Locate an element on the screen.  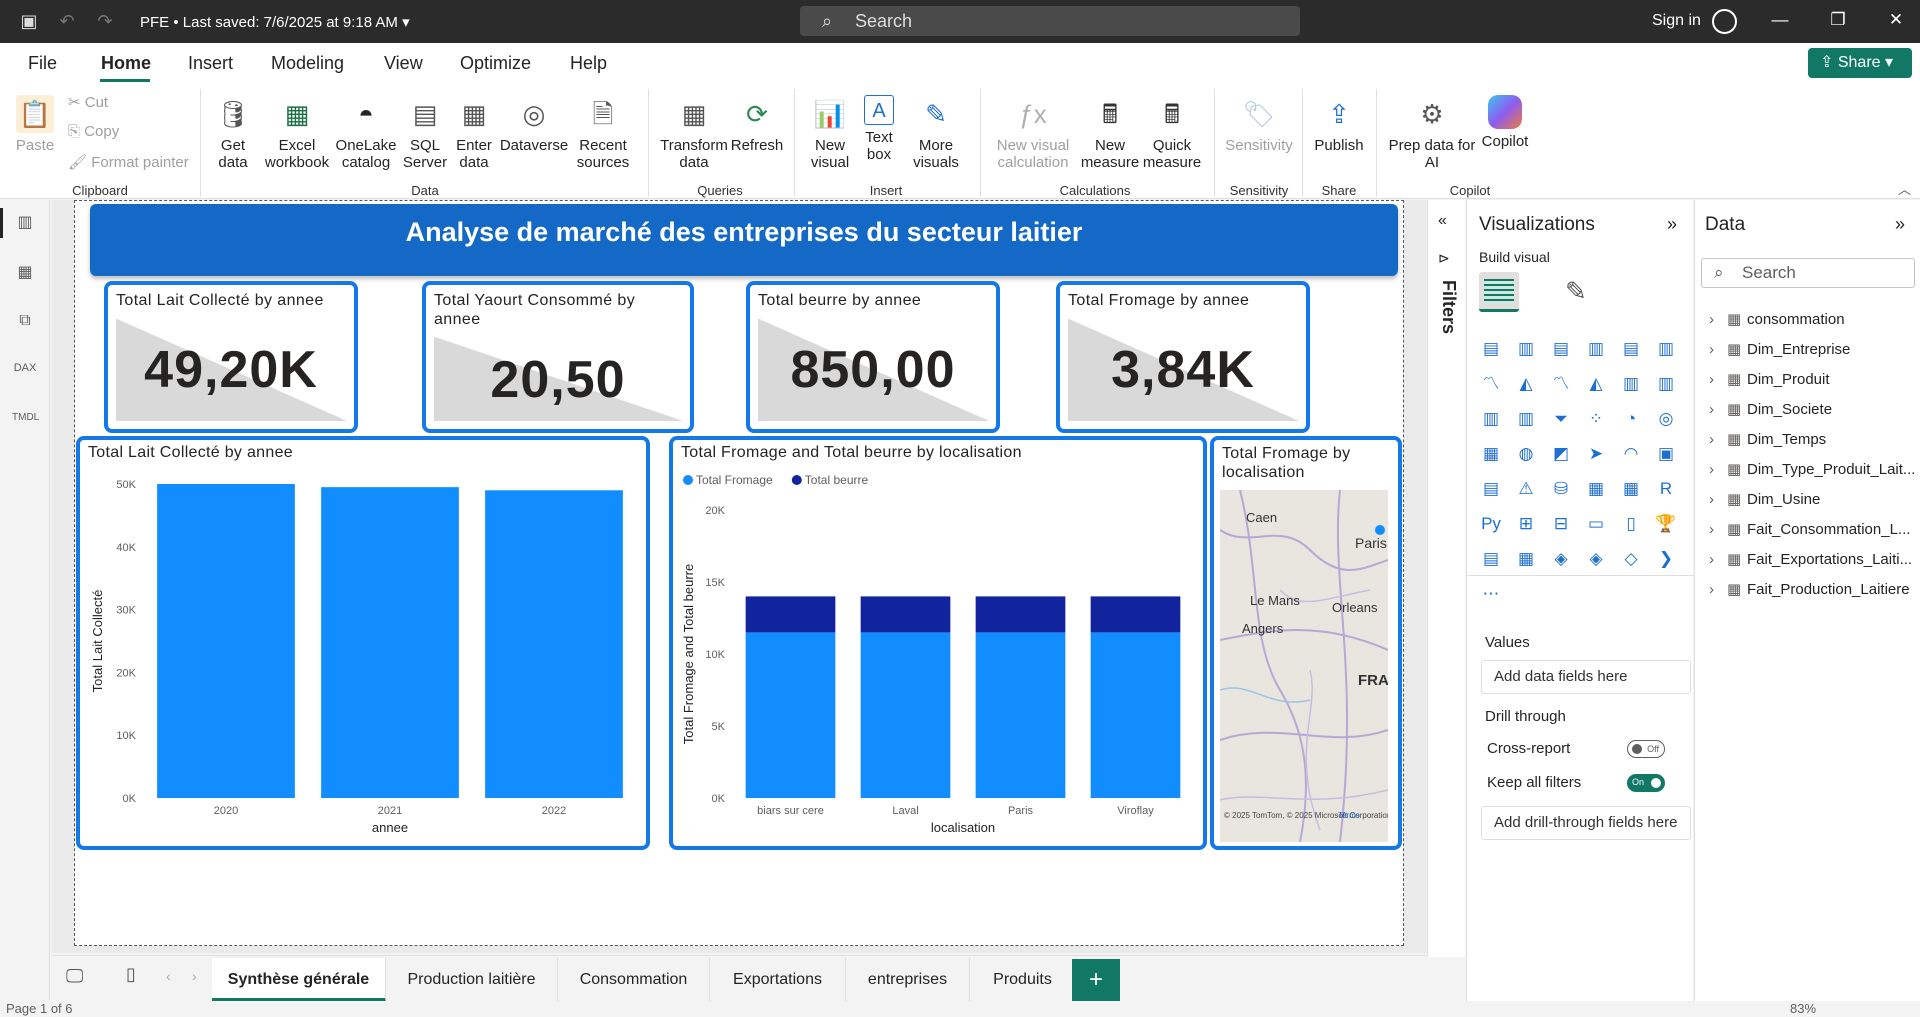
menu-optimize: Optimize is located at coordinates (495, 63).